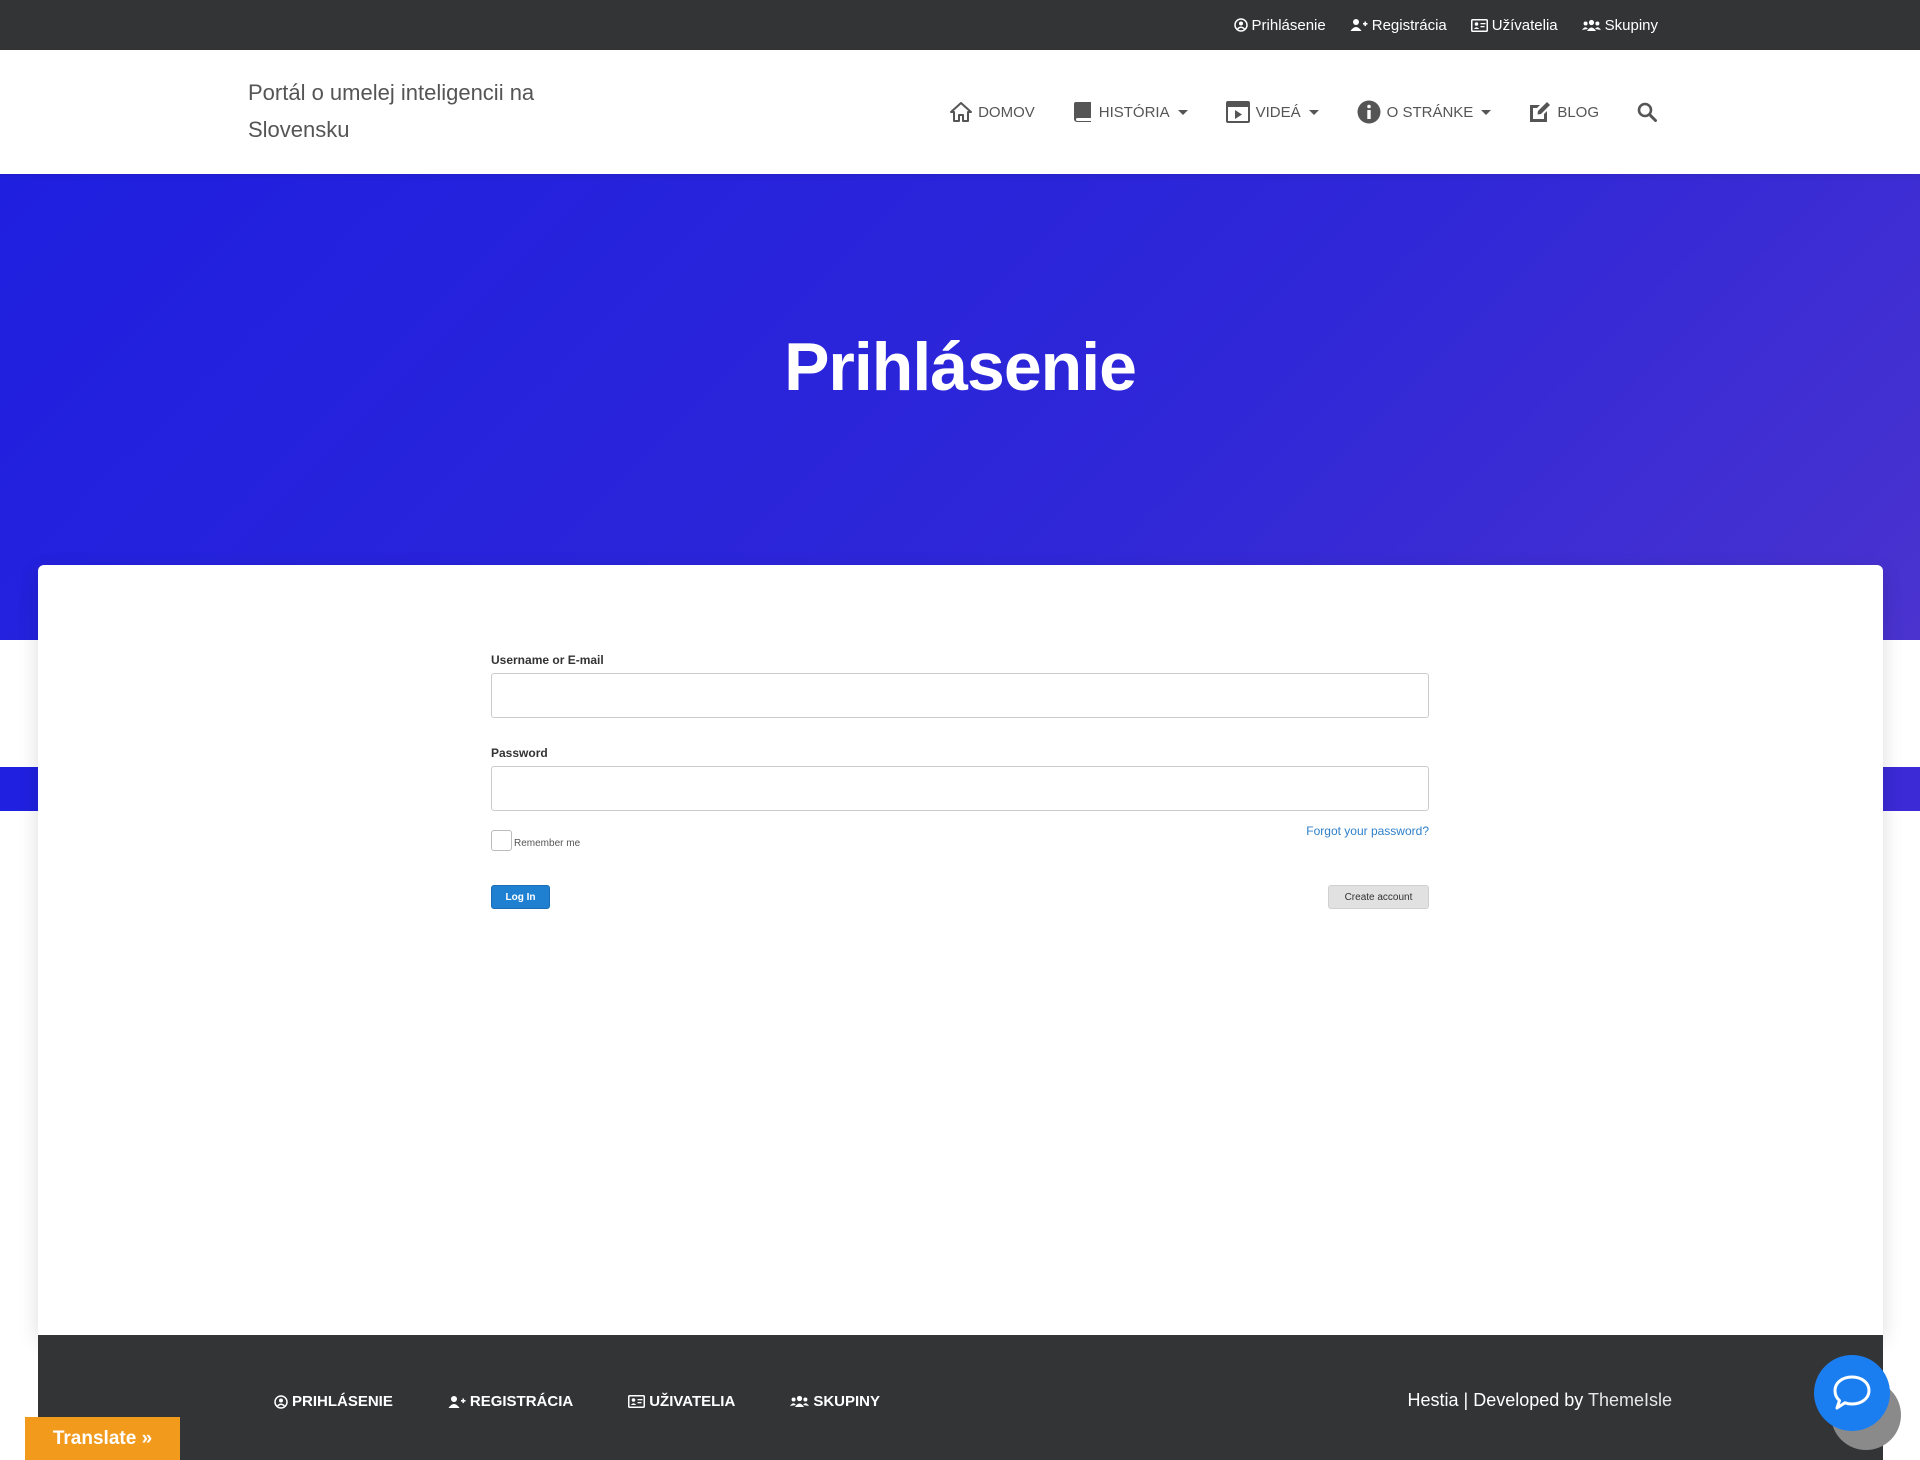  I want to click on username-label: Username or E-mail, so click(547, 660).